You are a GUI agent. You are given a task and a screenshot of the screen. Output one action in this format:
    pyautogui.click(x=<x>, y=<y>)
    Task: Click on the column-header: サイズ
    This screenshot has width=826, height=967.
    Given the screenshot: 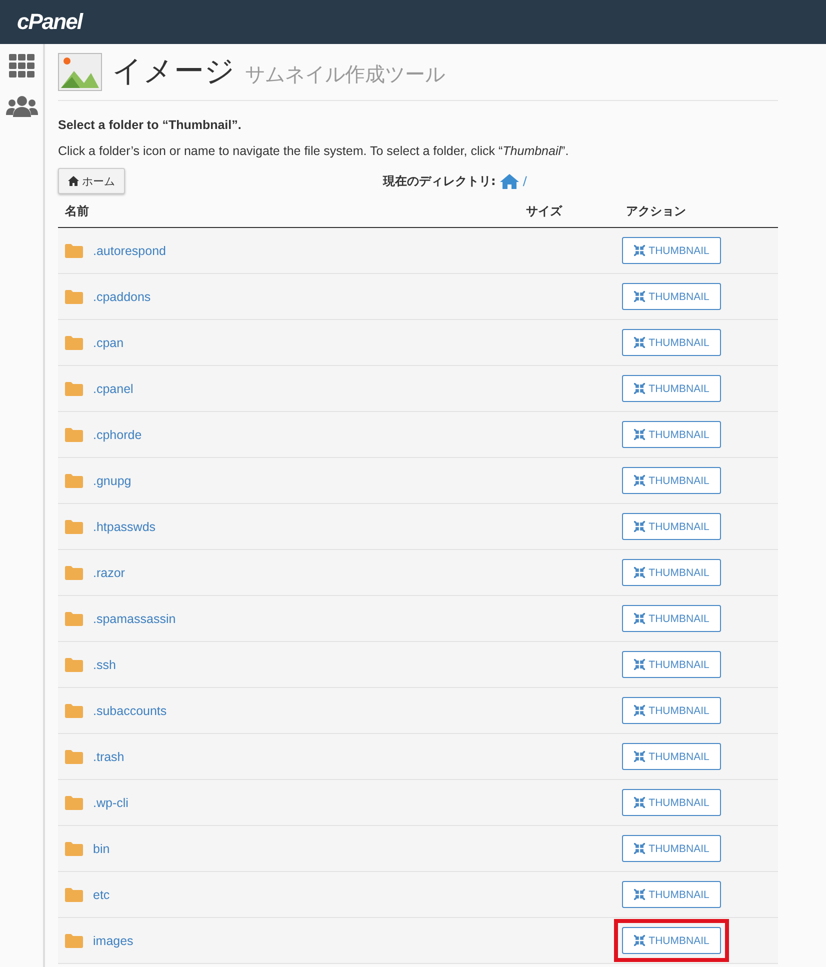 What is the action you would take?
    pyautogui.click(x=544, y=211)
    